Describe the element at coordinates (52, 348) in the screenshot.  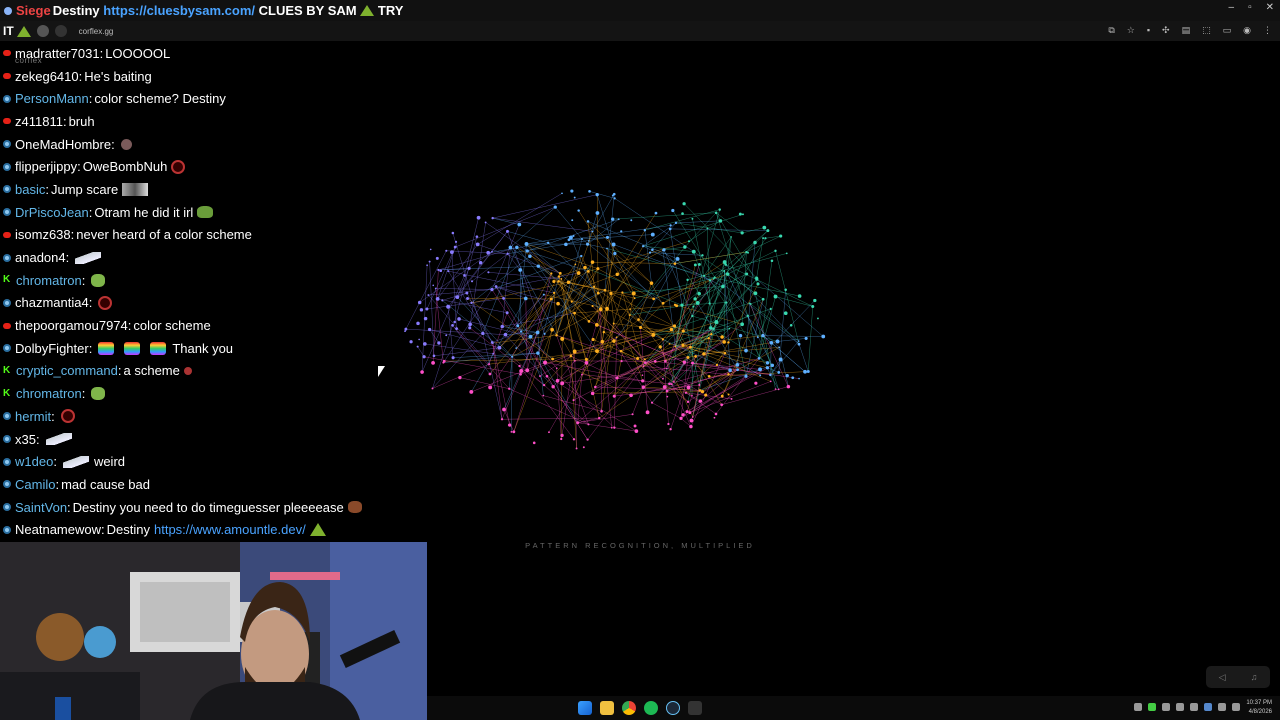
I see `chat-username: DolbyFighter` at that location.